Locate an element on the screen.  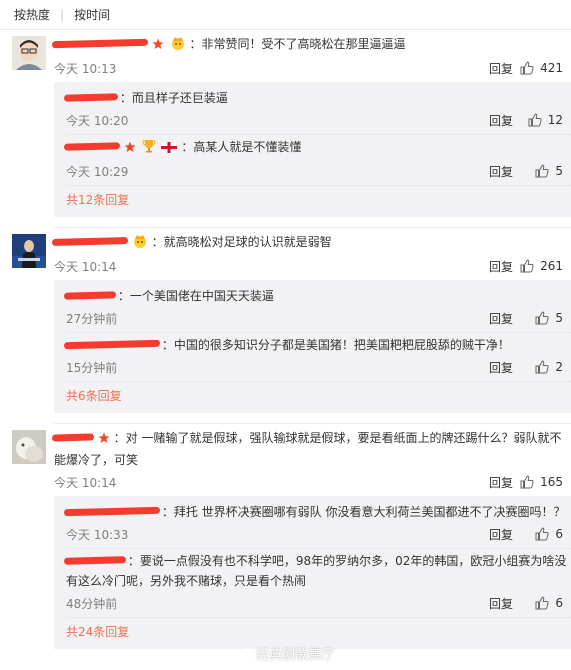
crown-badge-icon is located at coordinates (178, 46).